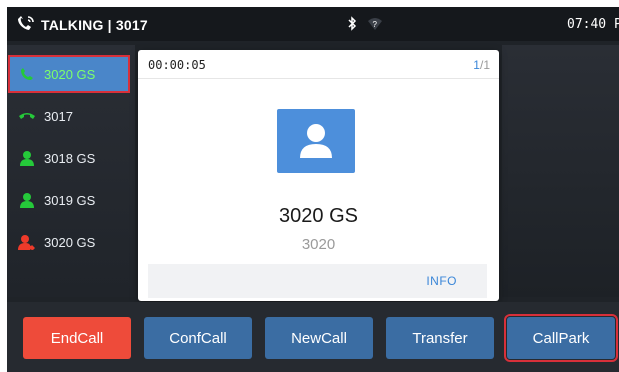 The width and height of the screenshot is (619, 372). What do you see at coordinates (26, 24) in the screenshot?
I see `phone-ringing-icon` at bounding box center [26, 24].